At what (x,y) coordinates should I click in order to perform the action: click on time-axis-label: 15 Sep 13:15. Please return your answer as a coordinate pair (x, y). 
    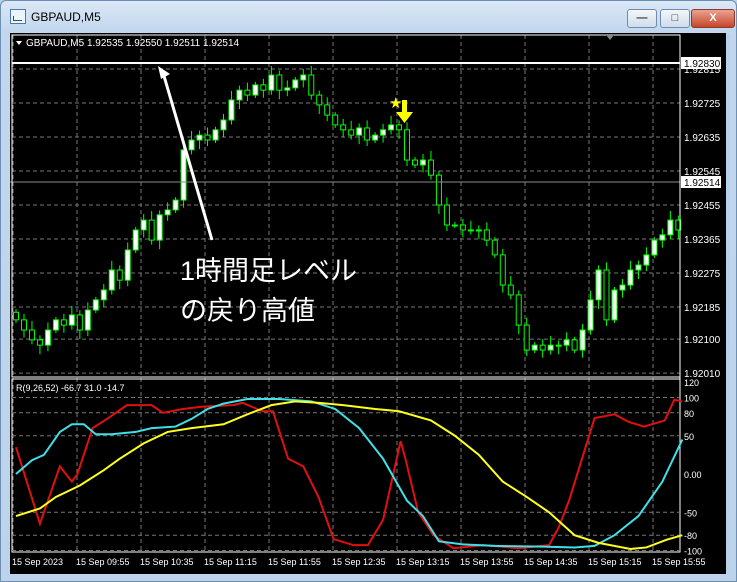
    Looking at the image, I should click on (423, 562).